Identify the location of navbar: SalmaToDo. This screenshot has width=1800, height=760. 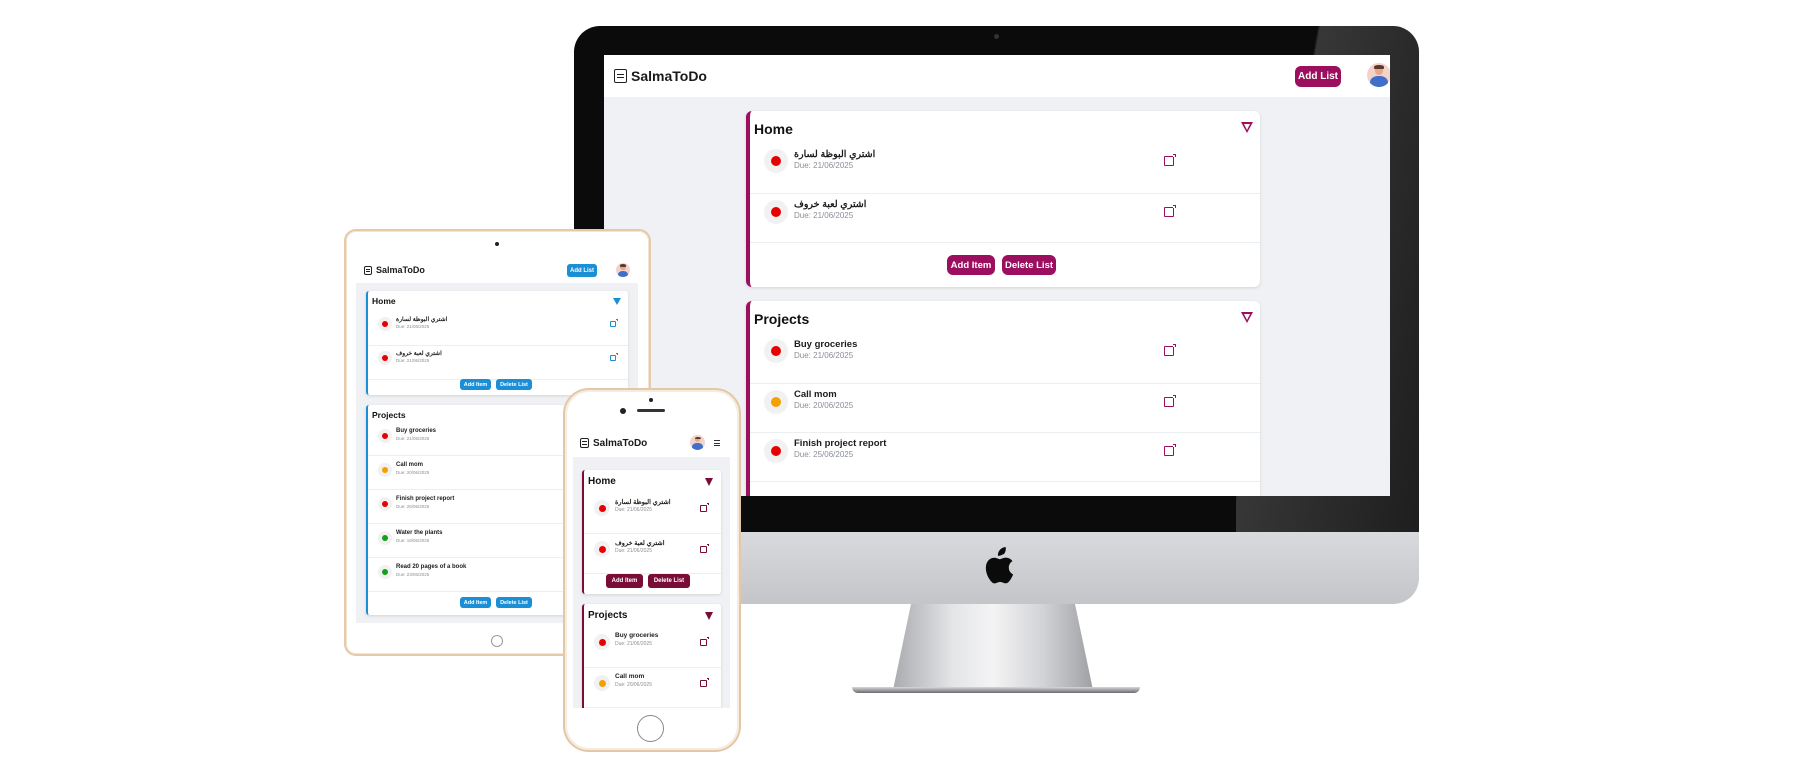
(651, 443).